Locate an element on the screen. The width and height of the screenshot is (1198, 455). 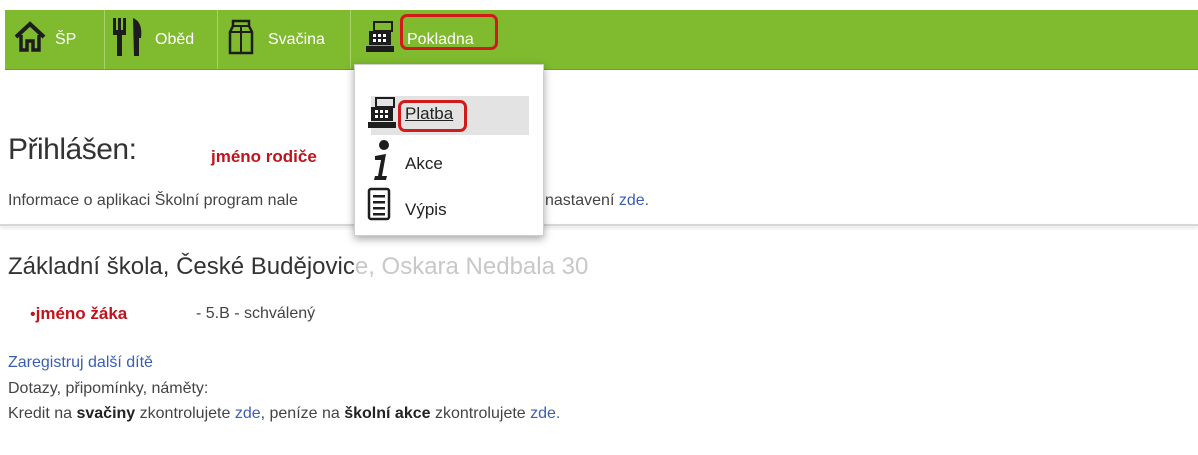
nav-item-sp: ŠP is located at coordinates (59, 39).